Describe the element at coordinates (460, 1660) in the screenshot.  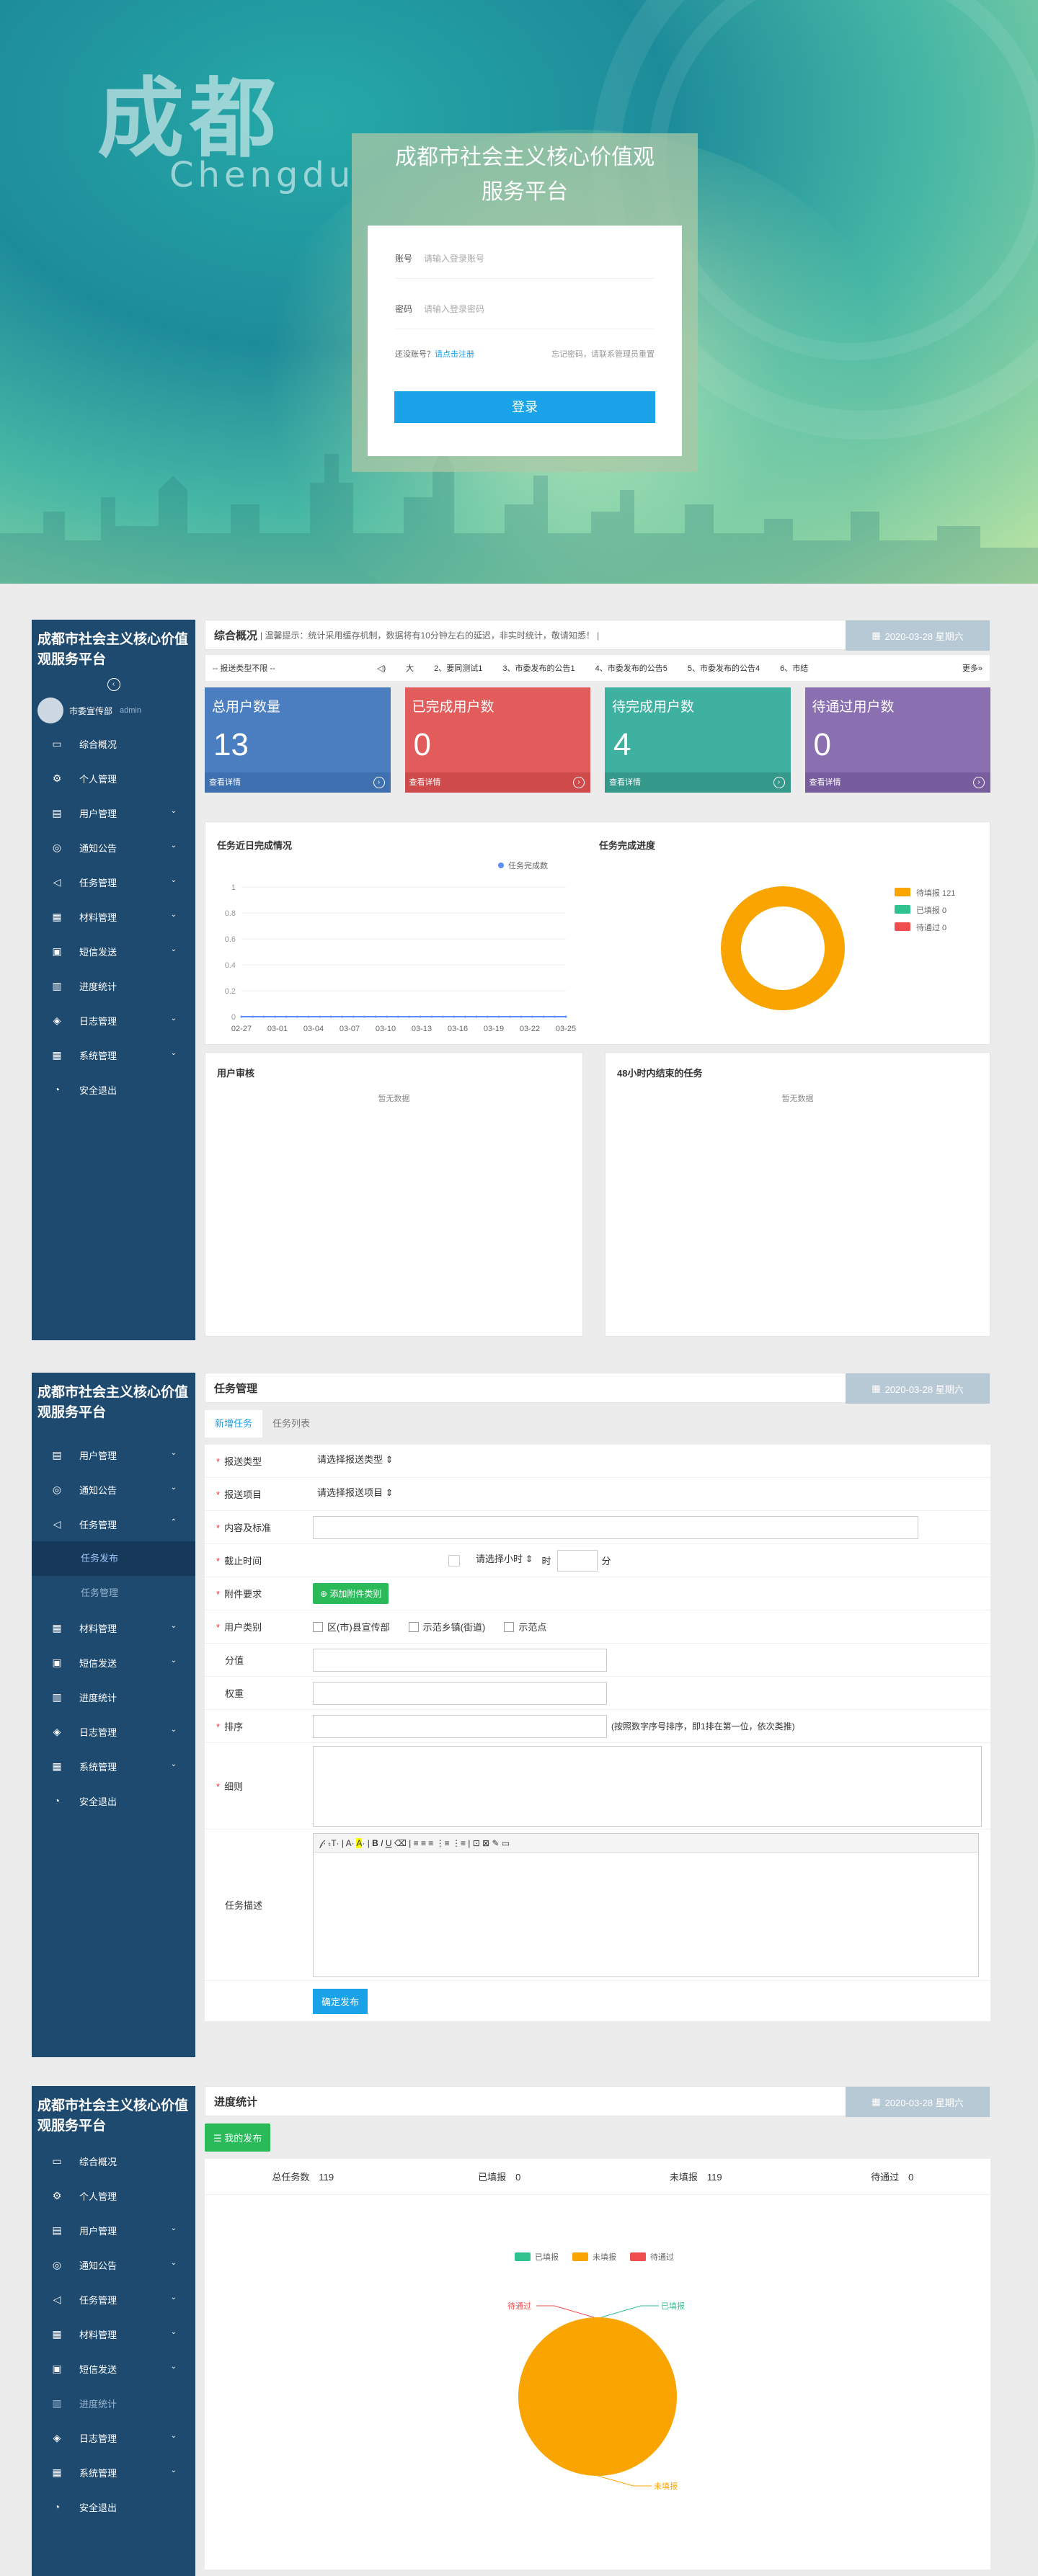
I see `score-input` at that location.